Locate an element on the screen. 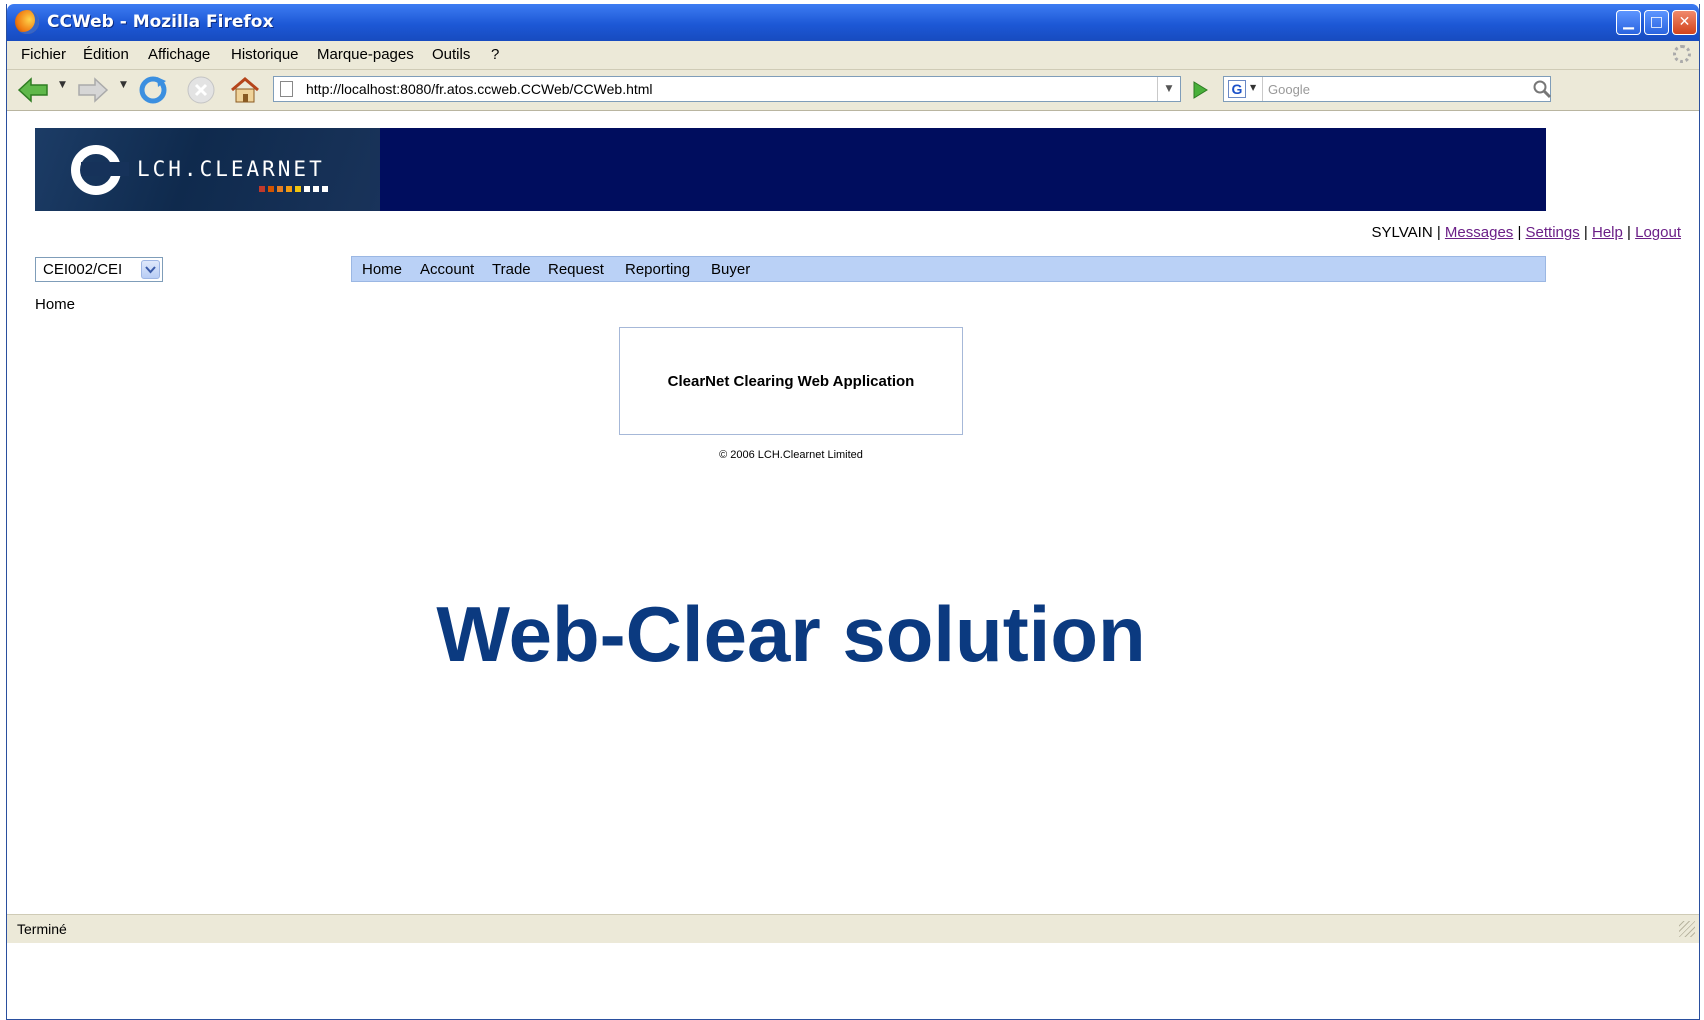 The width and height of the screenshot is (1704, 1020). minimize-icon: ▁ is located at coordinates (1628, 22).